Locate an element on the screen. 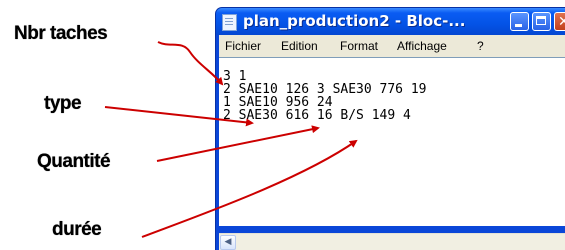 This screenshot has width=565, height=250. scroll-left-button: ◀ is located at coordinates (228, 242).